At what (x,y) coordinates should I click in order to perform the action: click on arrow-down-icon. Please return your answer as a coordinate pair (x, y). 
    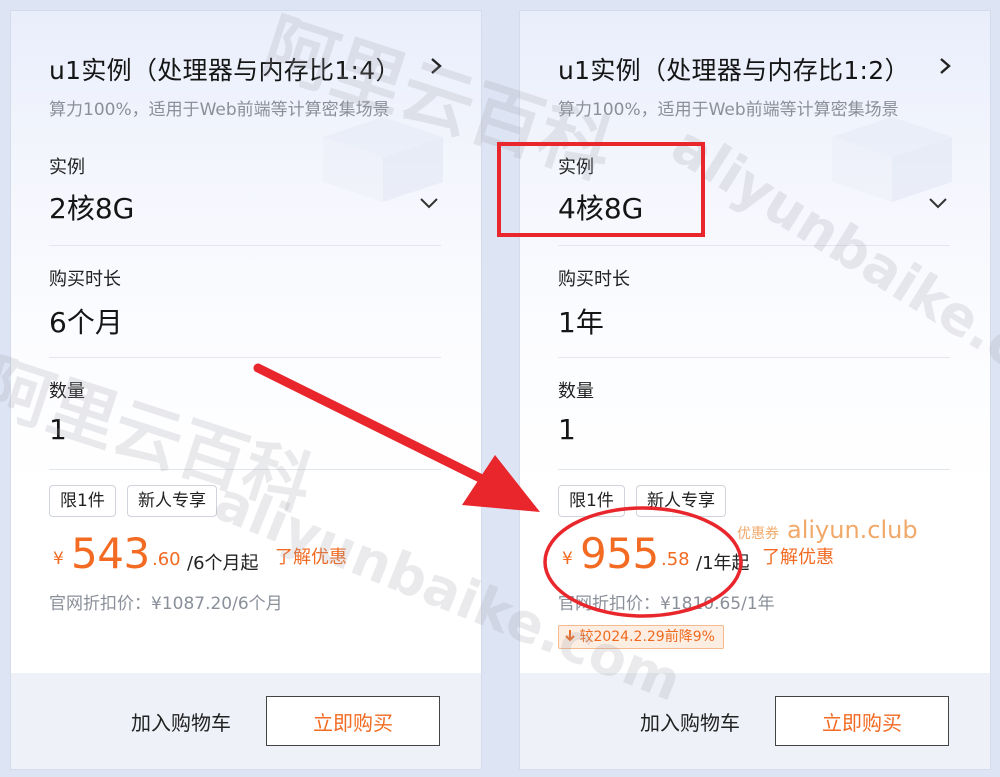
    Looking at the image, I should click on (570, 636).